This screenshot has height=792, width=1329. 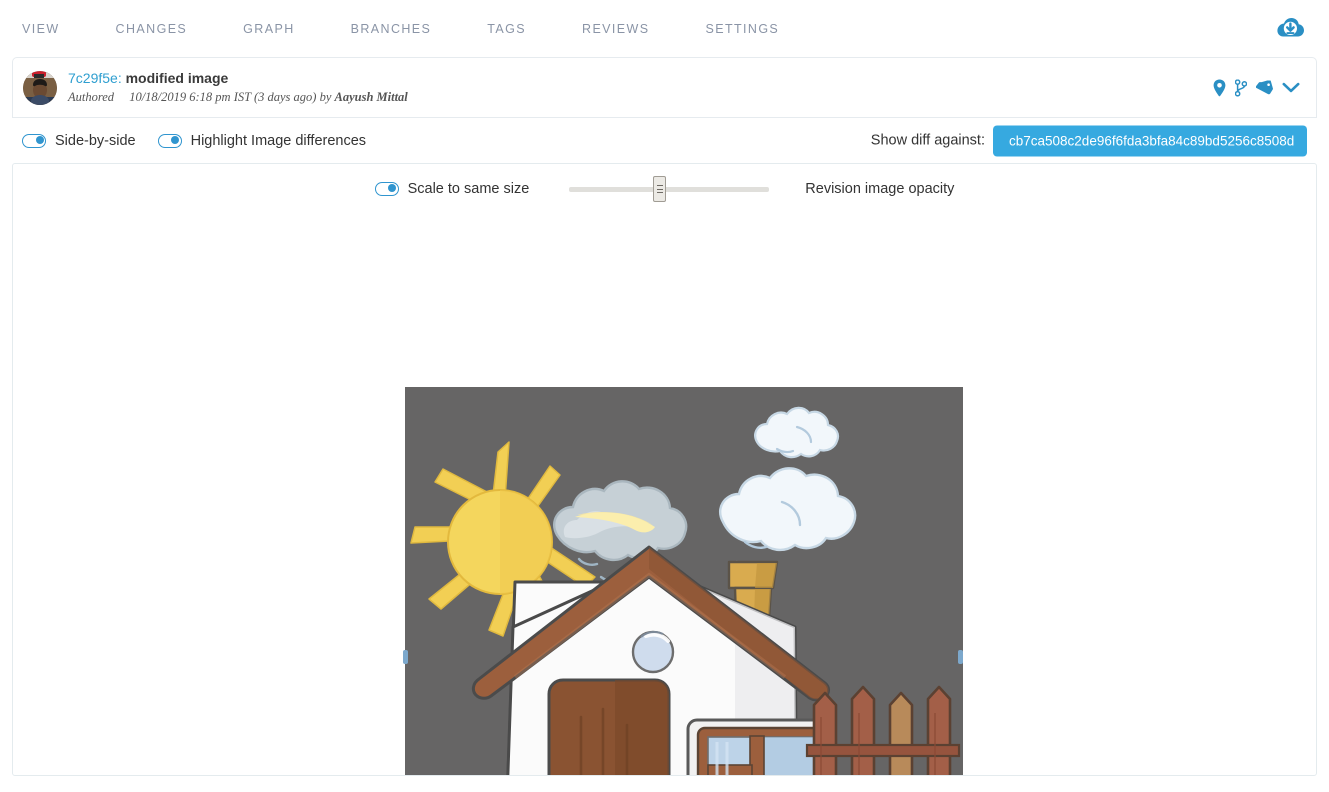 I want to click on scale-to-same-size-switch, so click(x=386, y=189).